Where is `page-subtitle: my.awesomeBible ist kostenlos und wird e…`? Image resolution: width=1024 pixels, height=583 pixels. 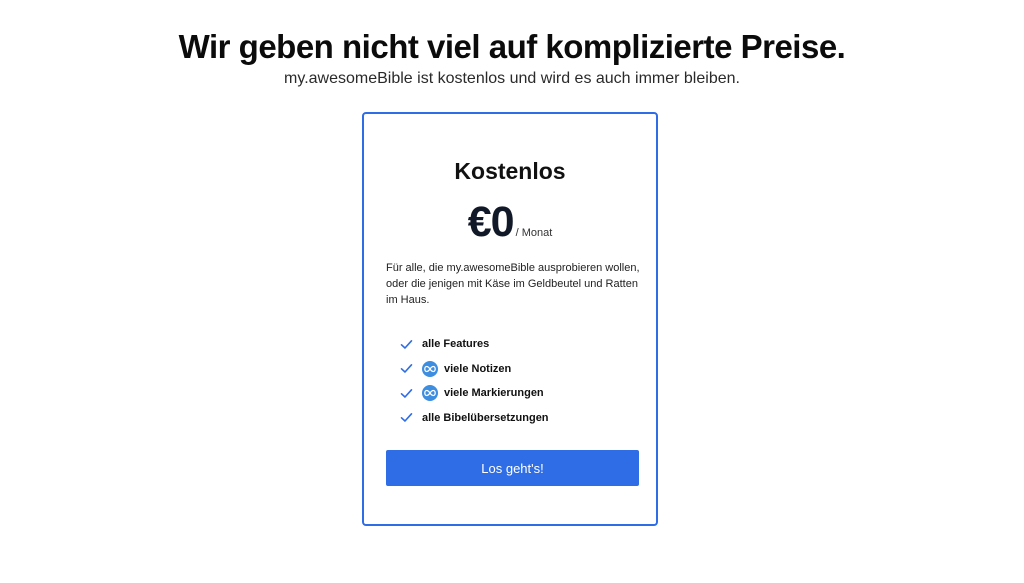 page-subtitle: my.awesomeBible ist kostenlos und wird e… is located at coordinates (512, 78).